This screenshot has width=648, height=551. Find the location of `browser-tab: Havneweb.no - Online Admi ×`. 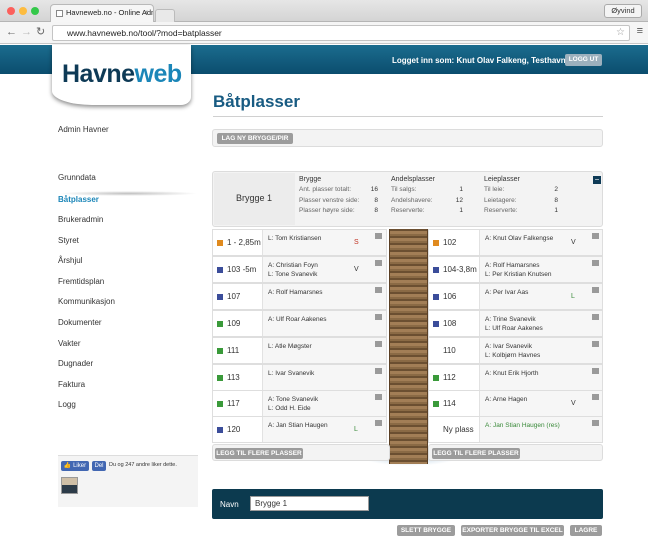

browser-tab: Havneweb.no - Online Admi × is located at coordinates (102, 13).